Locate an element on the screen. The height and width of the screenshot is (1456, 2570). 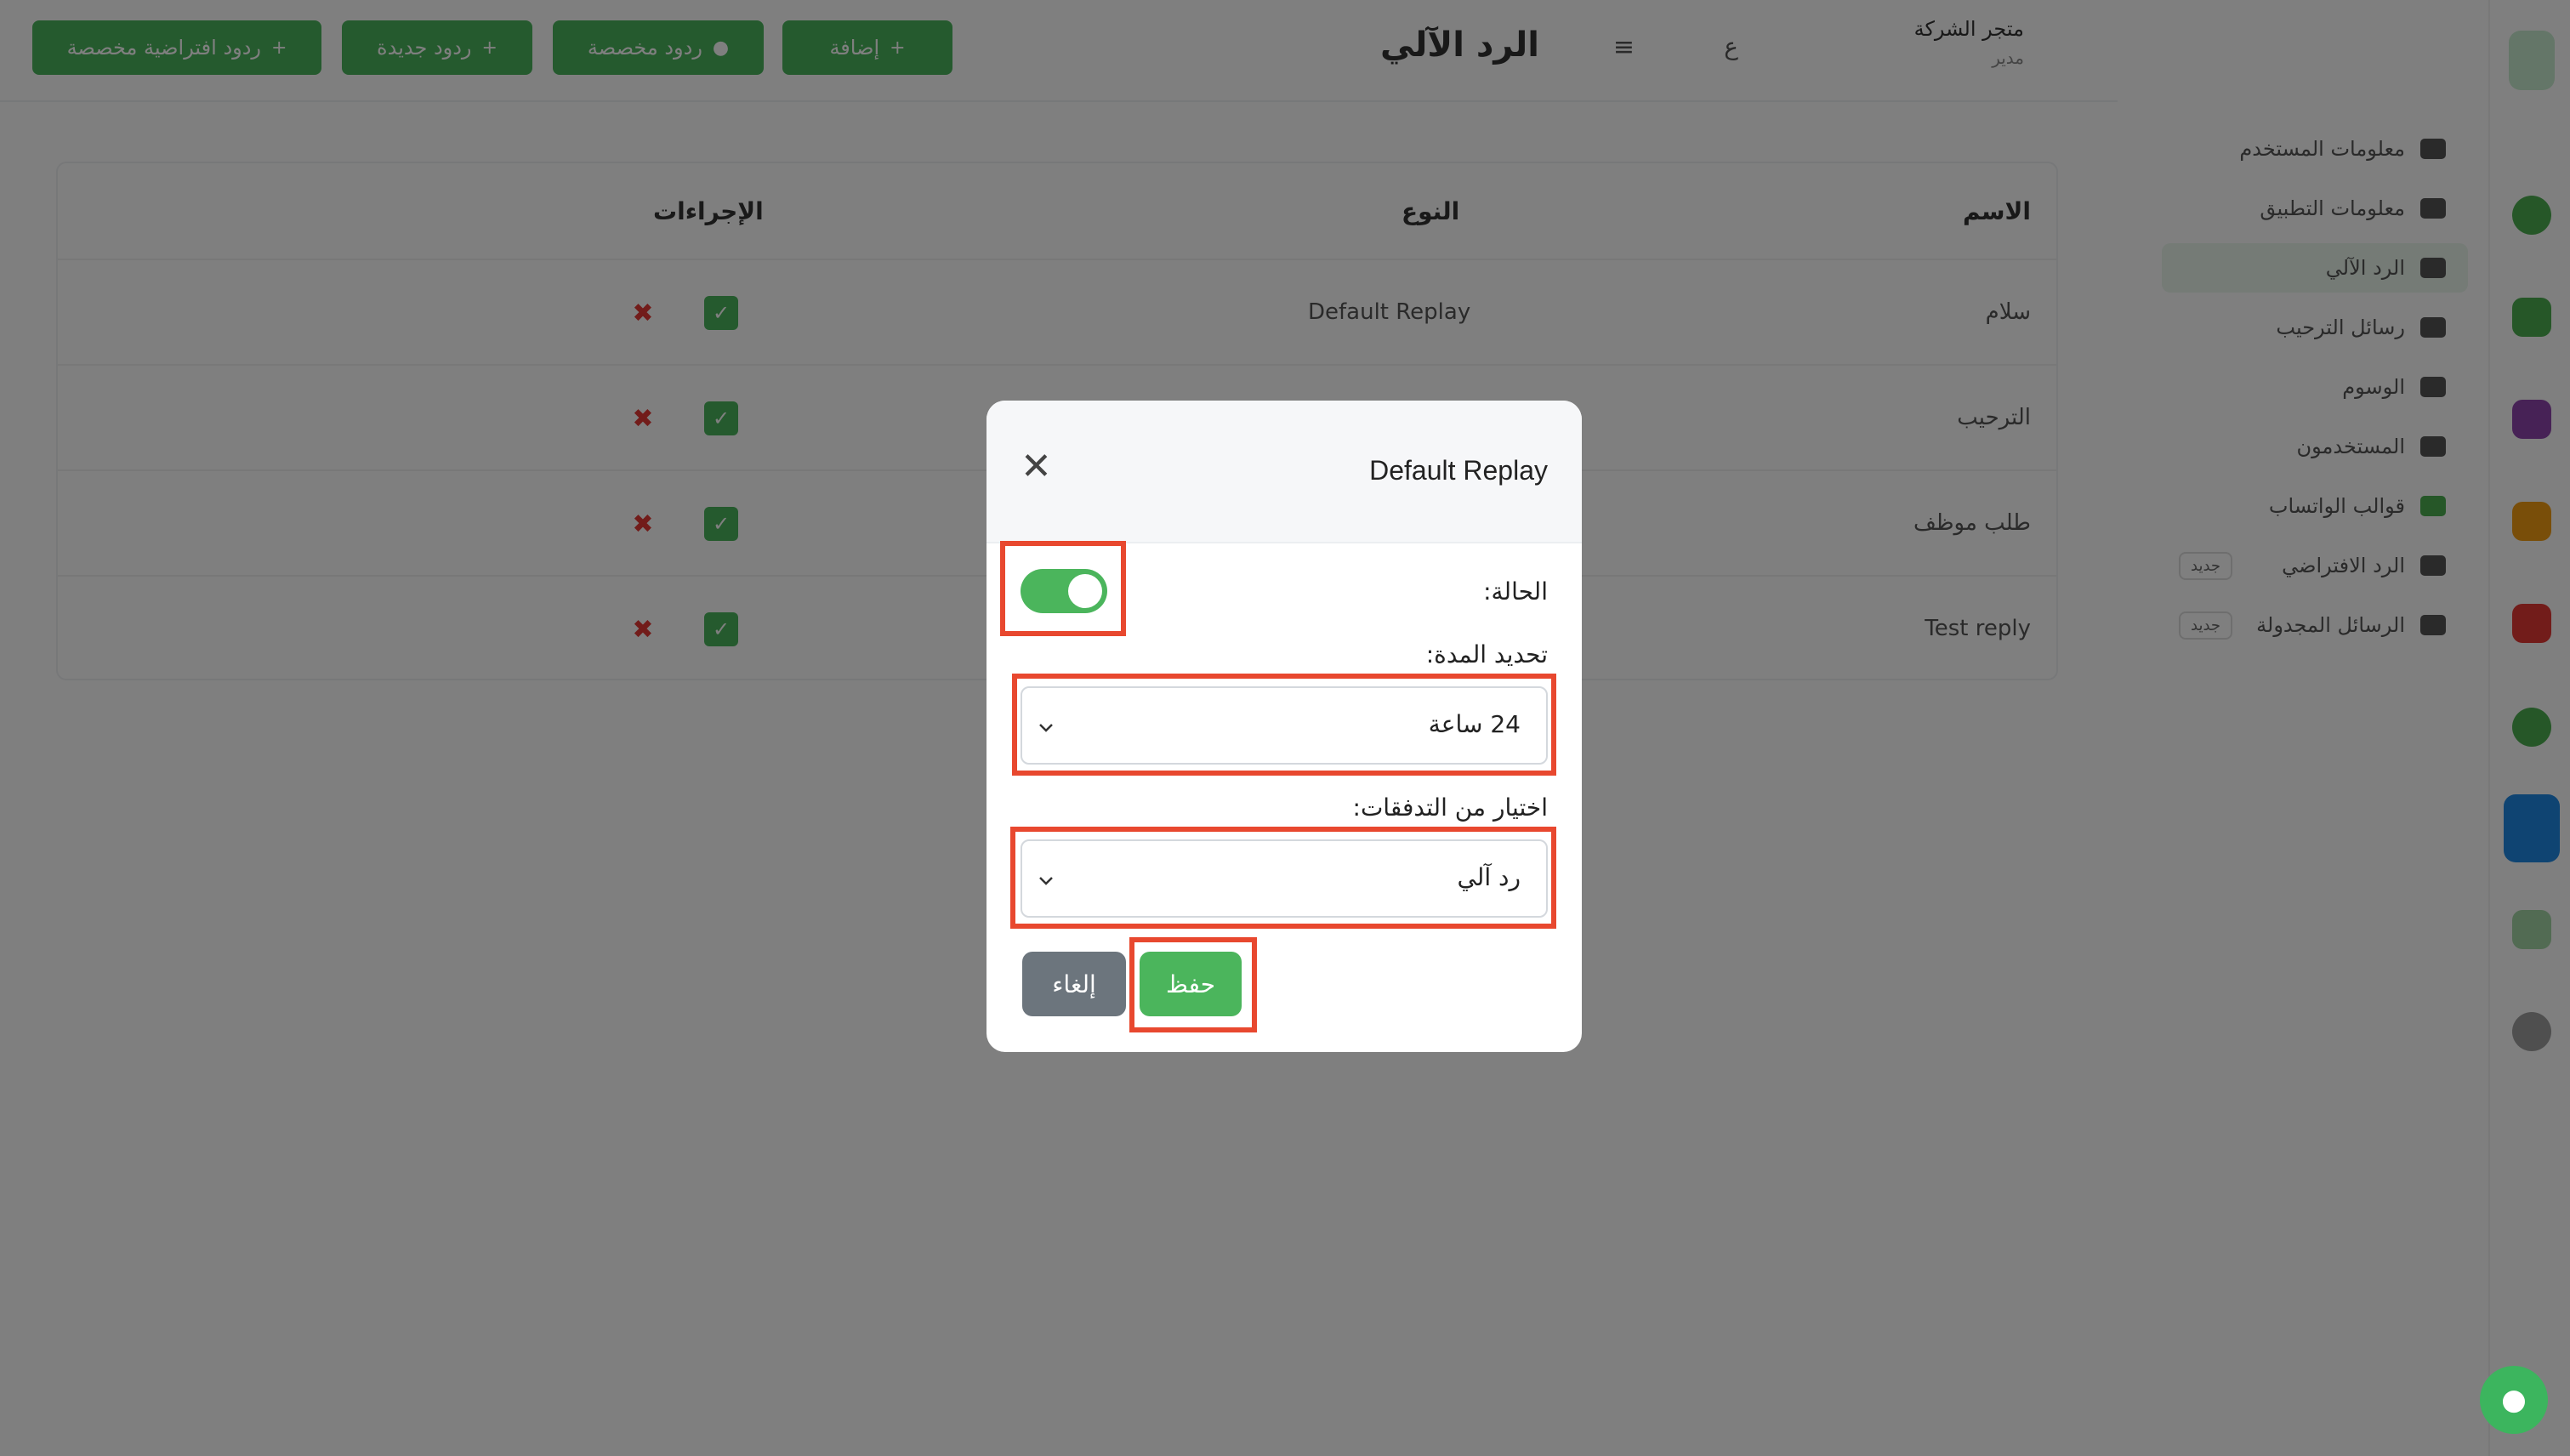
close-icon: ✕ is located at coordinates (1036, 467).